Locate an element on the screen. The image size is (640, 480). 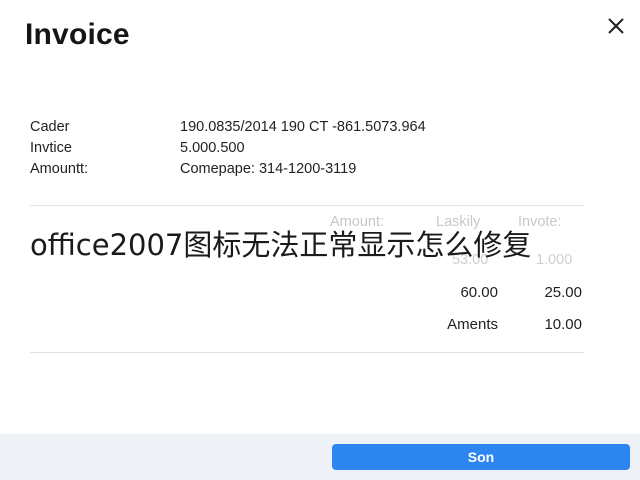
summary-cell: 60.00 is located at coordinates (479, 292).